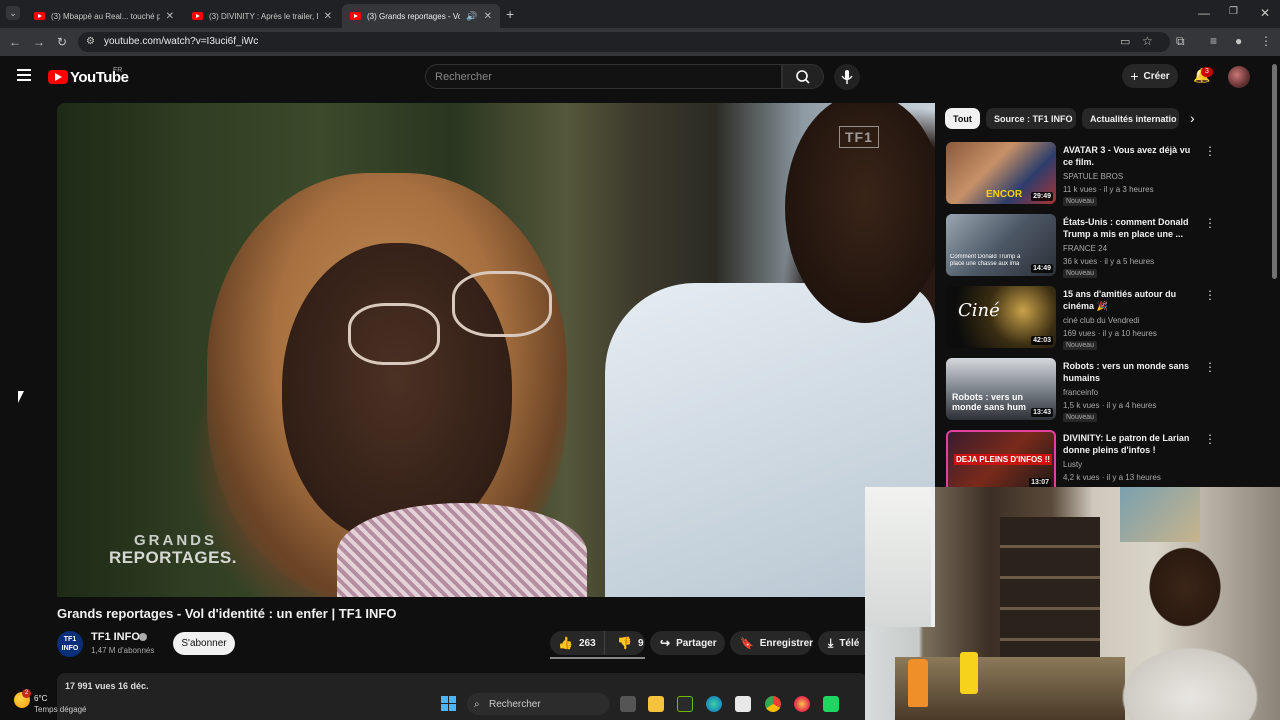  Describe the element at coordinates (1274, 171) in the screenshot. I see `page-scrollbar` at that location.